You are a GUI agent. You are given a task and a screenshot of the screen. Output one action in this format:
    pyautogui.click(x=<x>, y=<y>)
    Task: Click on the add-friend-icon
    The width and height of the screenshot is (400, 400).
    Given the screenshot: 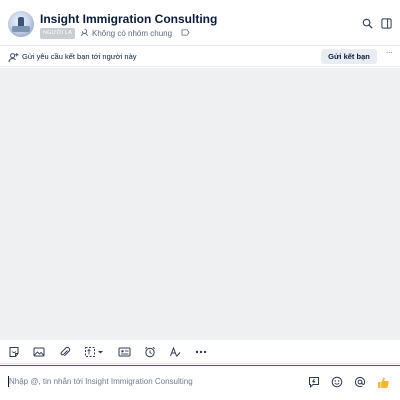 What is the action you would take?
    pyautogui.click(x=13, y=59)
    